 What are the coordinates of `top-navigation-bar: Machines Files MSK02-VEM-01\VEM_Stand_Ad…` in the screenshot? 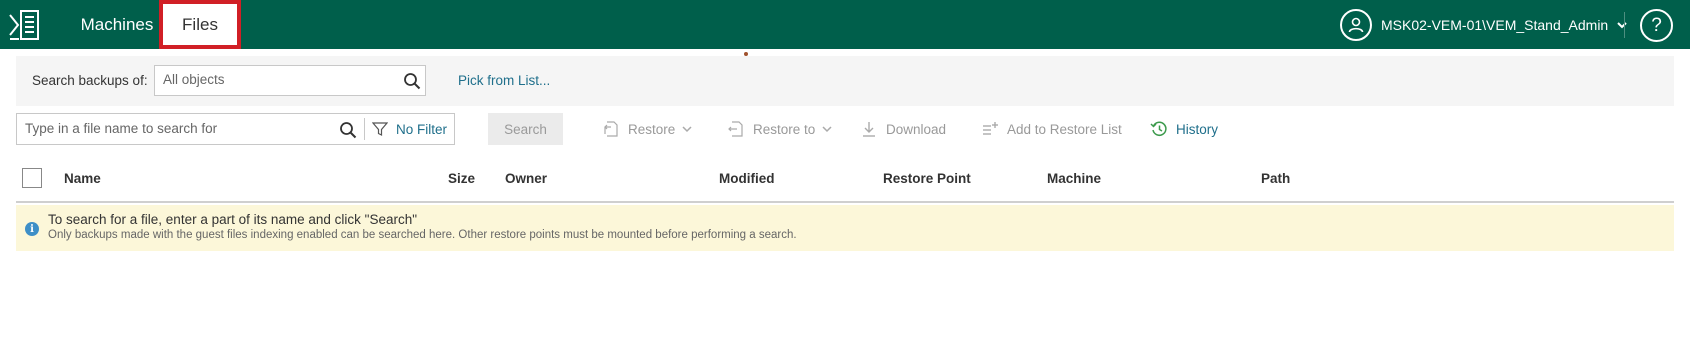 It's located at (845, 24).